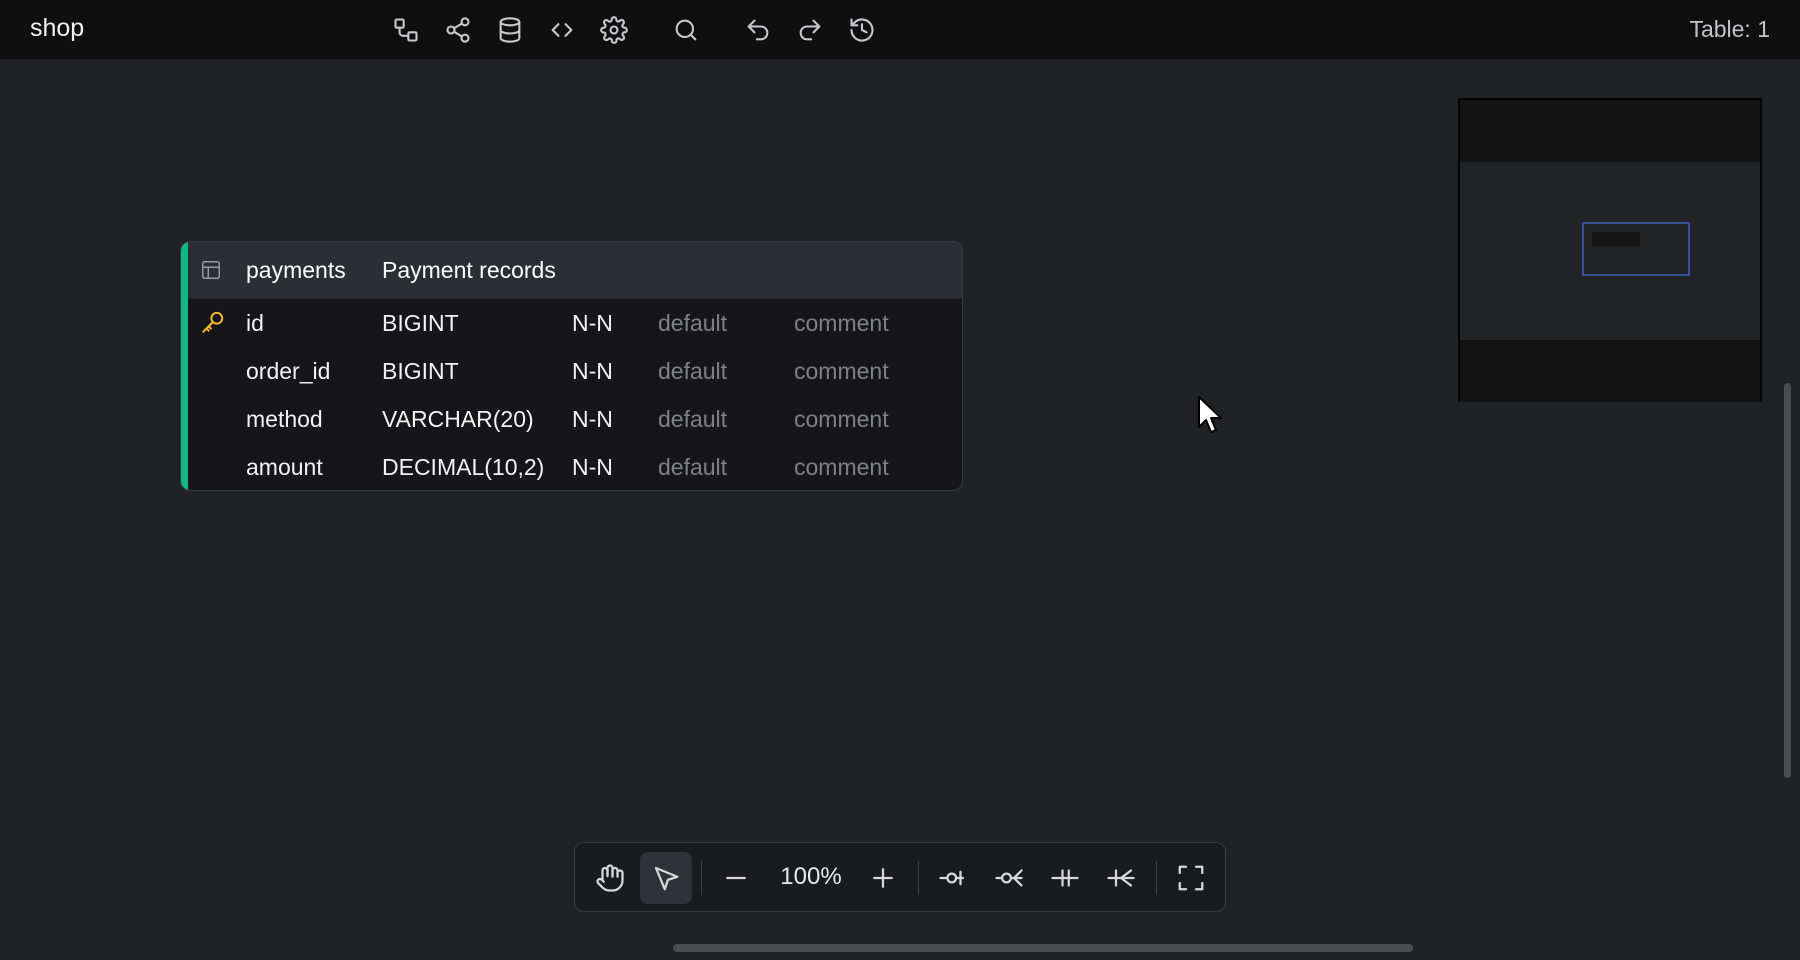 The image size is (1800, 960). I want to click on field-row: method VARCHAR(20) N-N default comment, so click(575, 419).